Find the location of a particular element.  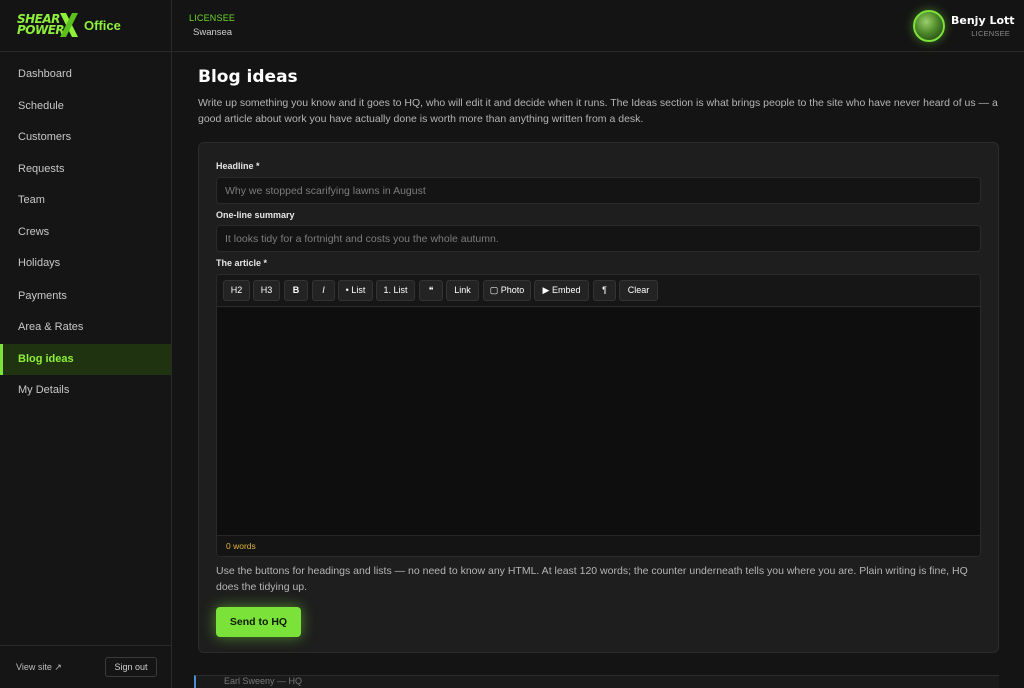

sign-out-button: Sign out is located at coordinates (131, 667).